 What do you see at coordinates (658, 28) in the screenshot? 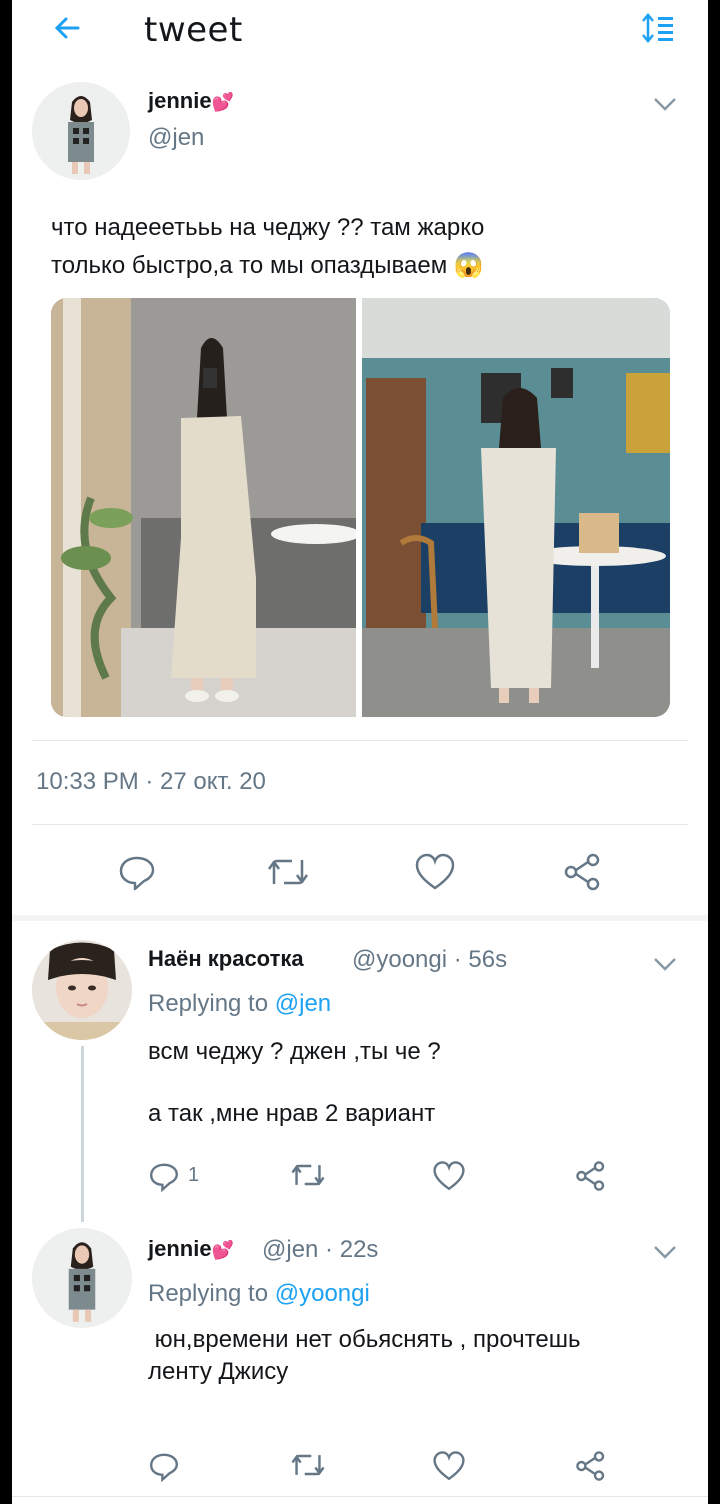
I see `sort-list-icon` at bounding box center [658, 28].